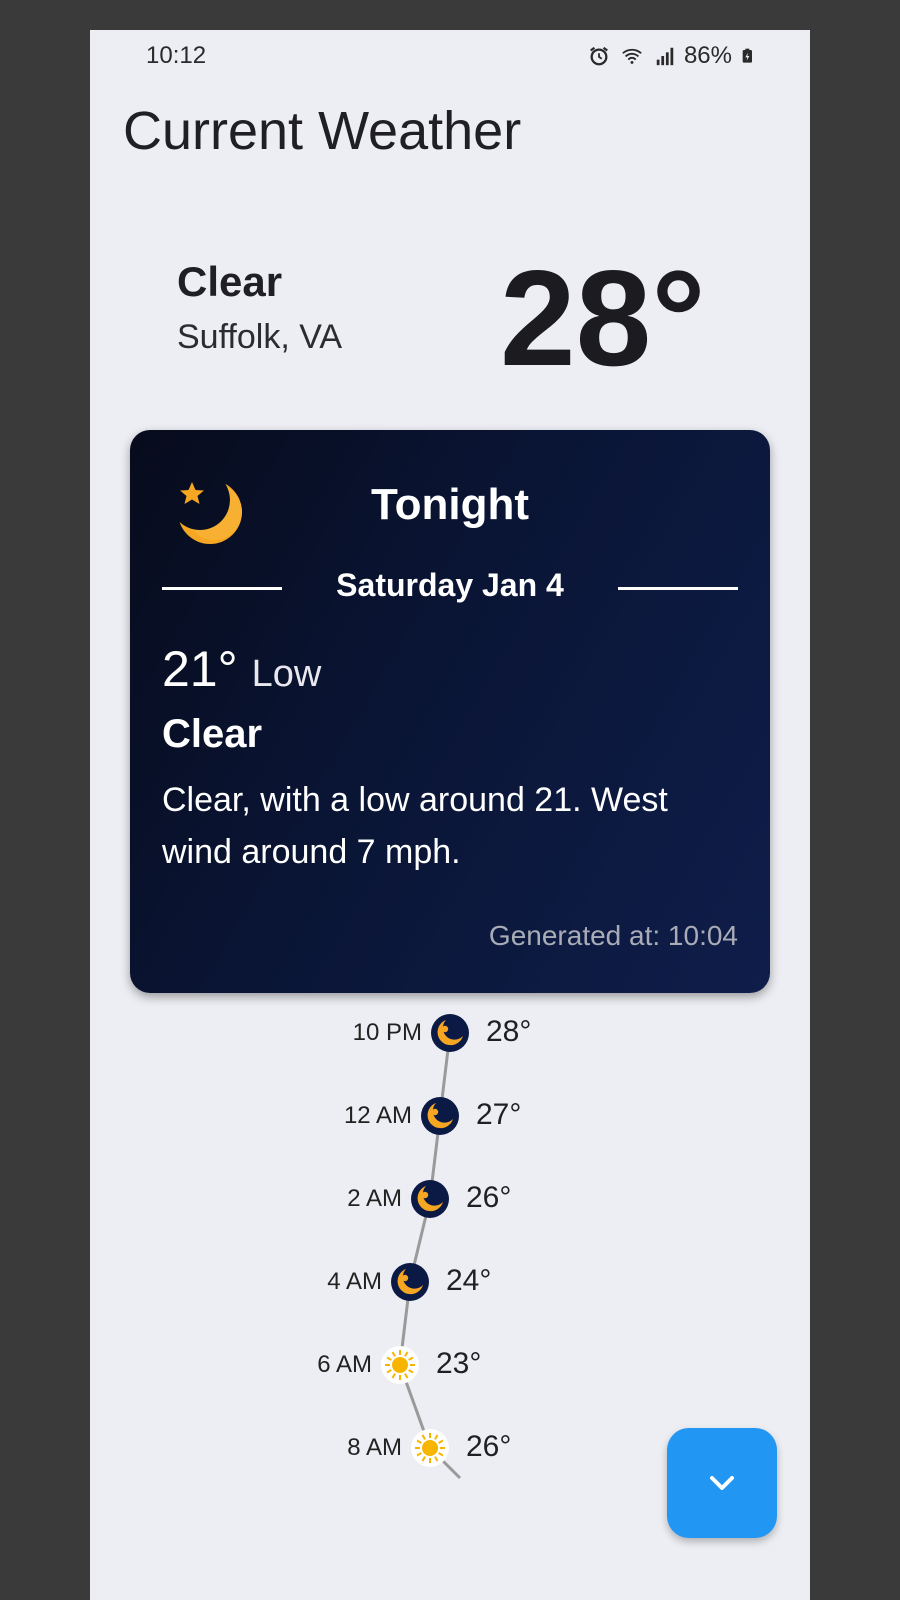  What do you see at coordinates (603, 318) in the screenshot?
I see `current-temperature: 28°` at bounding box center [603, 318].